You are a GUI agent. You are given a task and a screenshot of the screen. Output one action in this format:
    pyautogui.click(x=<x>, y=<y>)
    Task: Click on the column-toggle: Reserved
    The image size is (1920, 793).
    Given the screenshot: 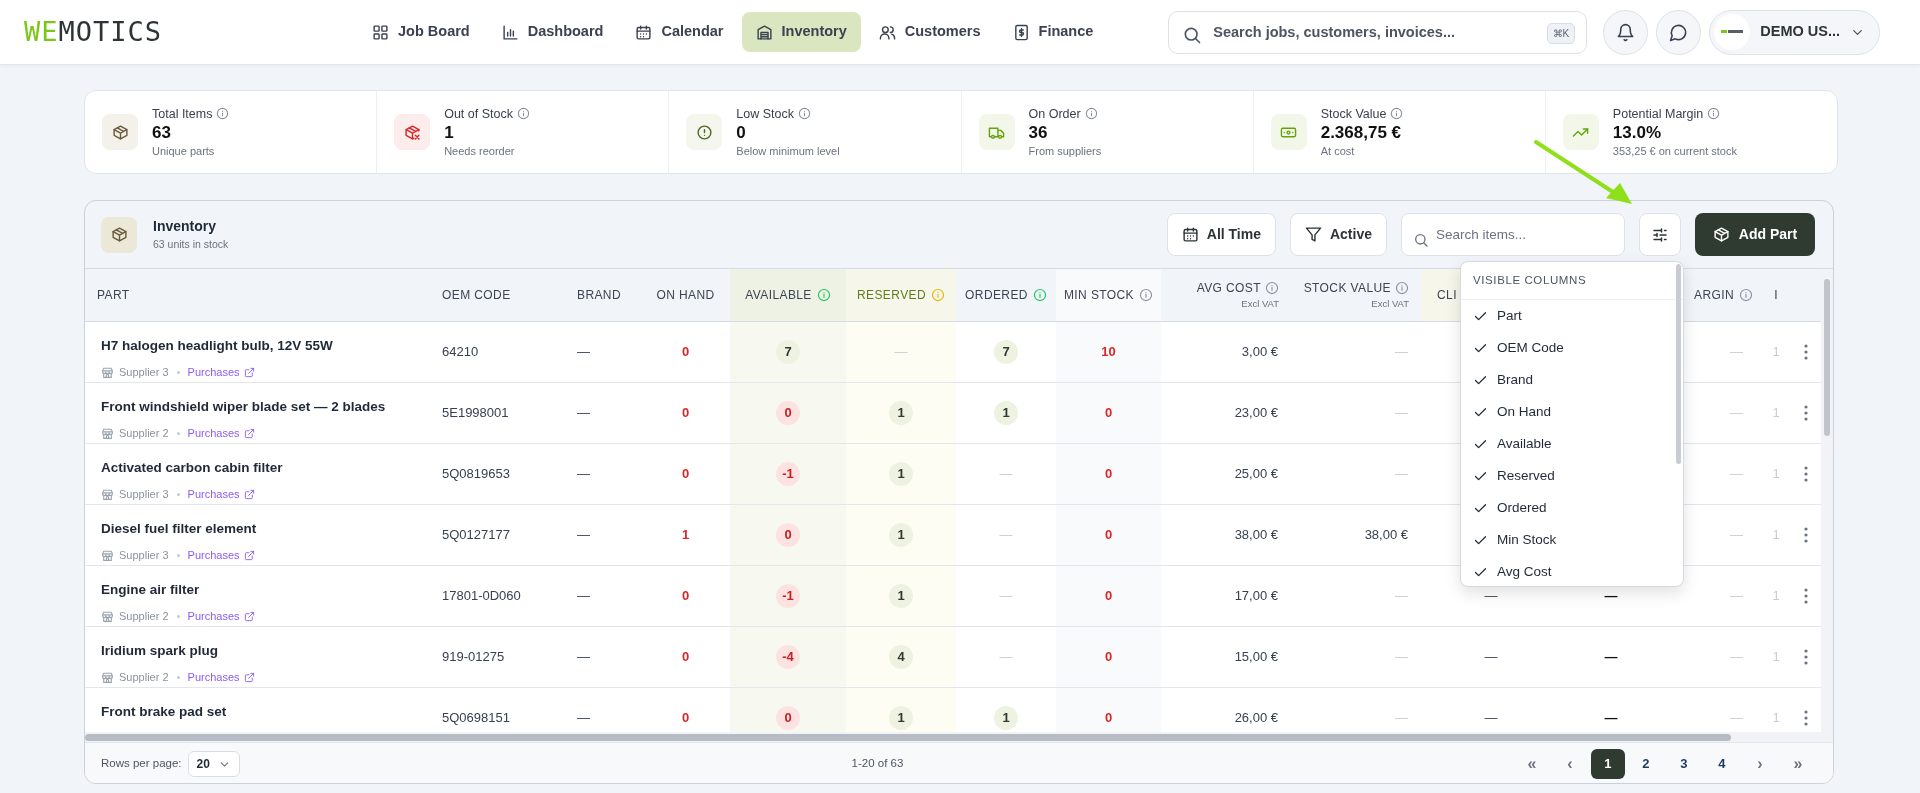 What is the action you would take?
    pyautogui.click(x=1572, y=476)
    